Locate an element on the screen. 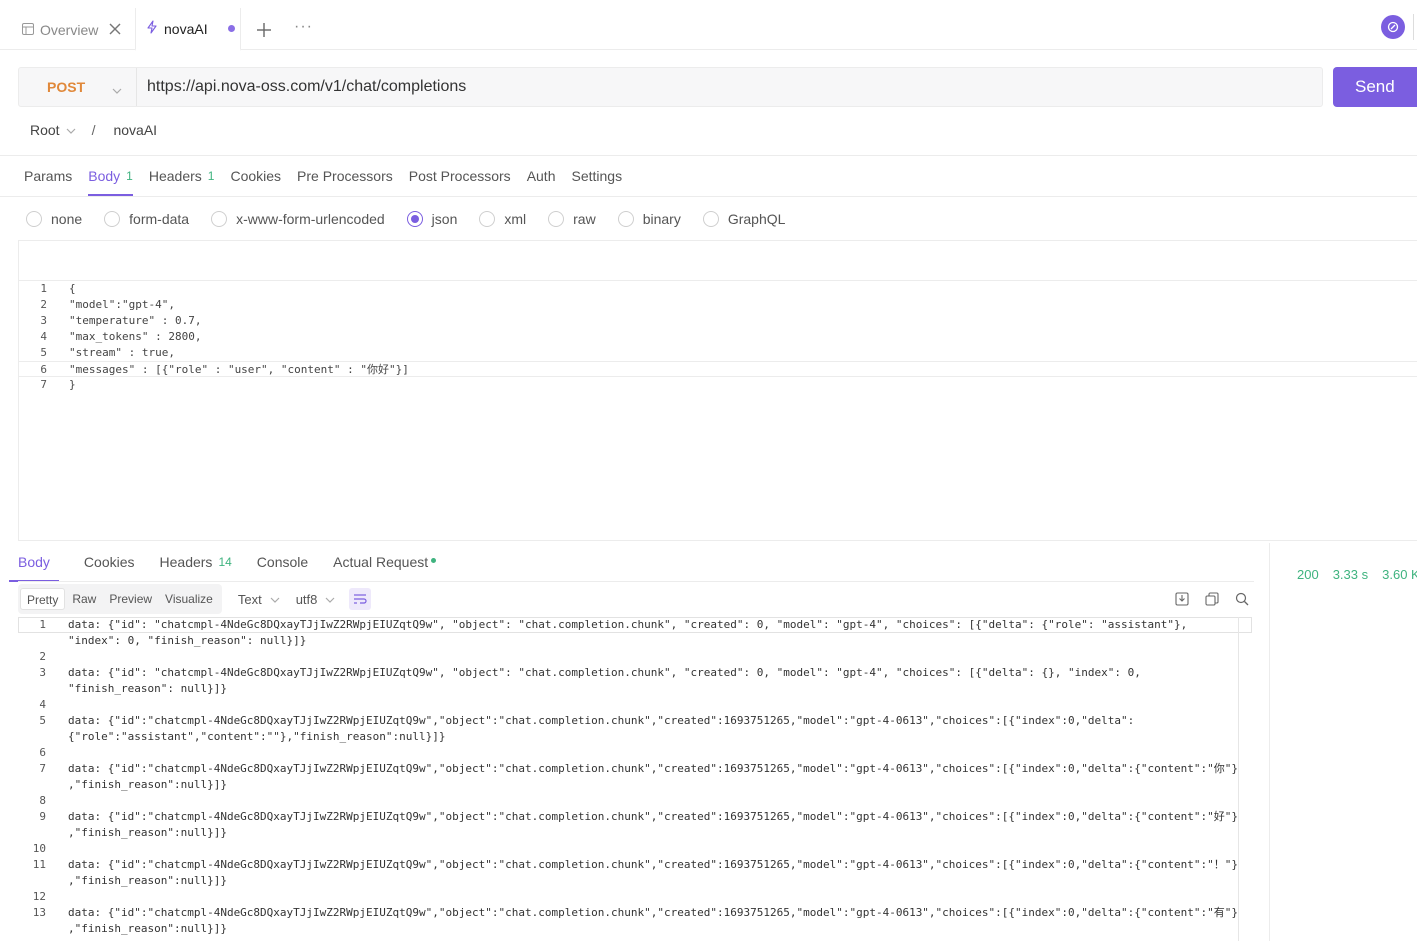 This screenshot has height=941, width=1417. view-mode-raw: Raw is located at coordinates (84, 599).